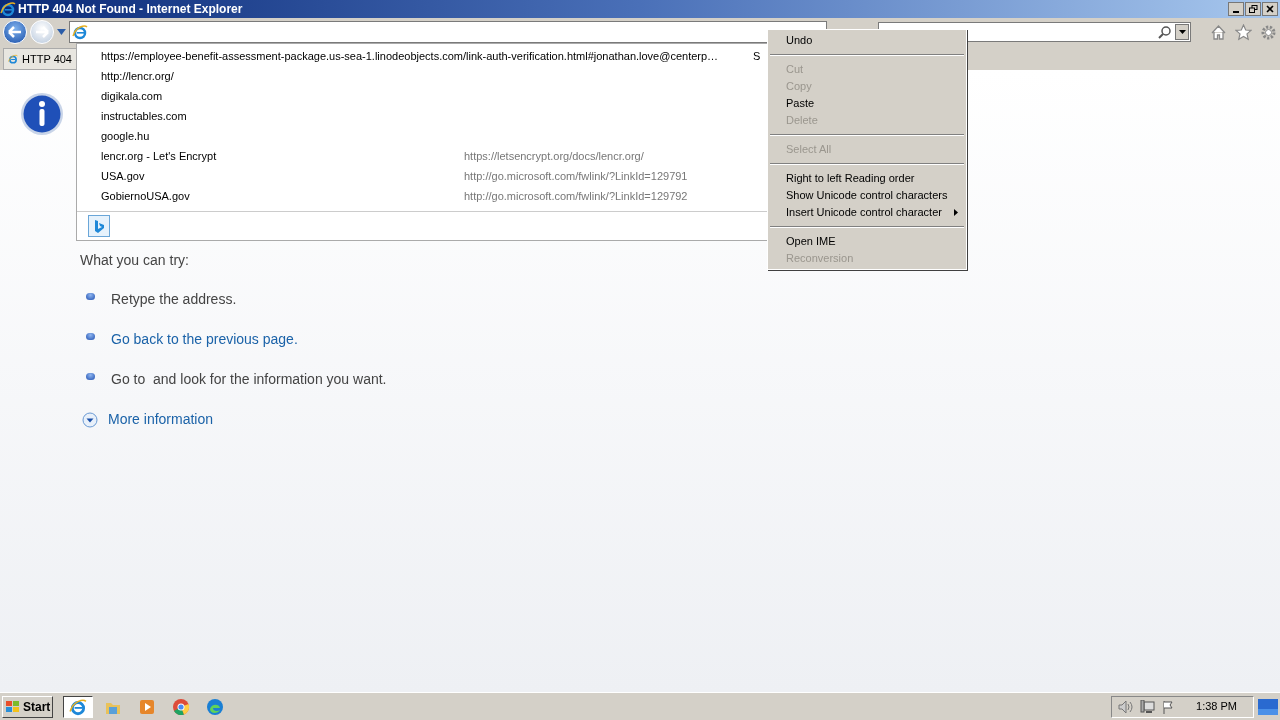 This screenshot has height=720, width=1280. I want to click on suggestion-url: http://go.microsoft.com/fwlink/?LinkId=129792, so click(576, 196).